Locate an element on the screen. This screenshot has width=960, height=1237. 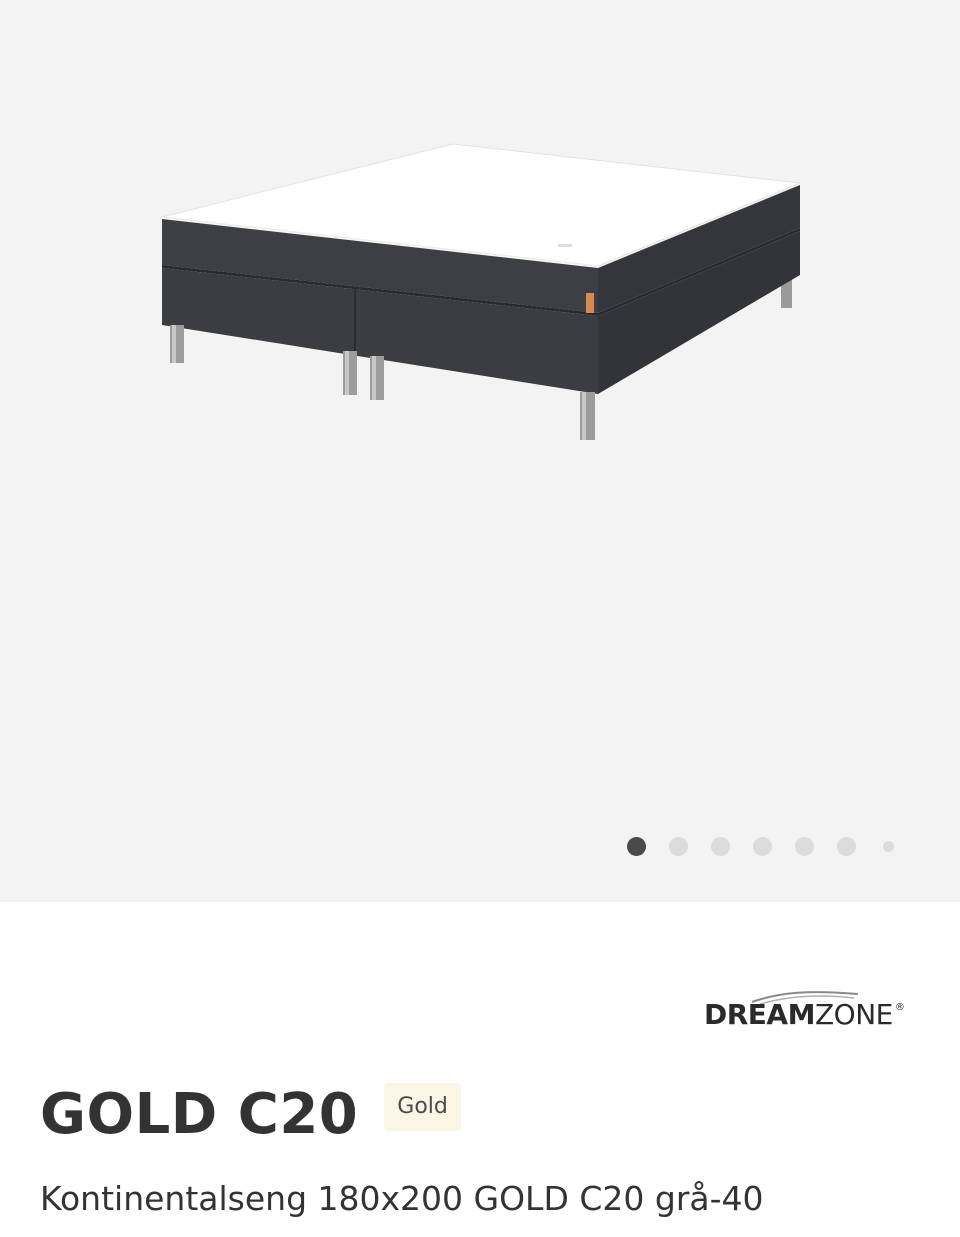
title-row: GOLD C20 Gold is located at coordinates (250, 1115).